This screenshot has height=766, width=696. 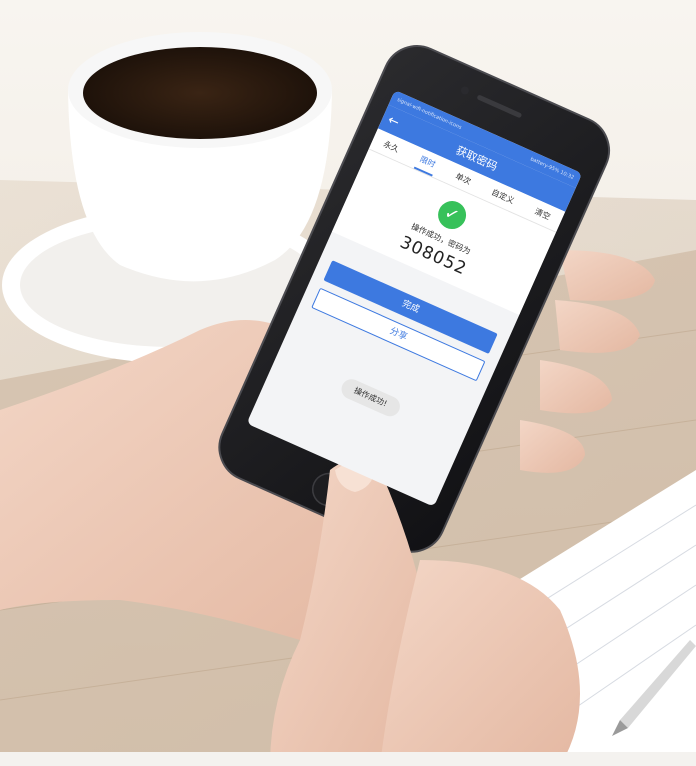 I want to click on coffee-cup, so click(x=200, y=157).